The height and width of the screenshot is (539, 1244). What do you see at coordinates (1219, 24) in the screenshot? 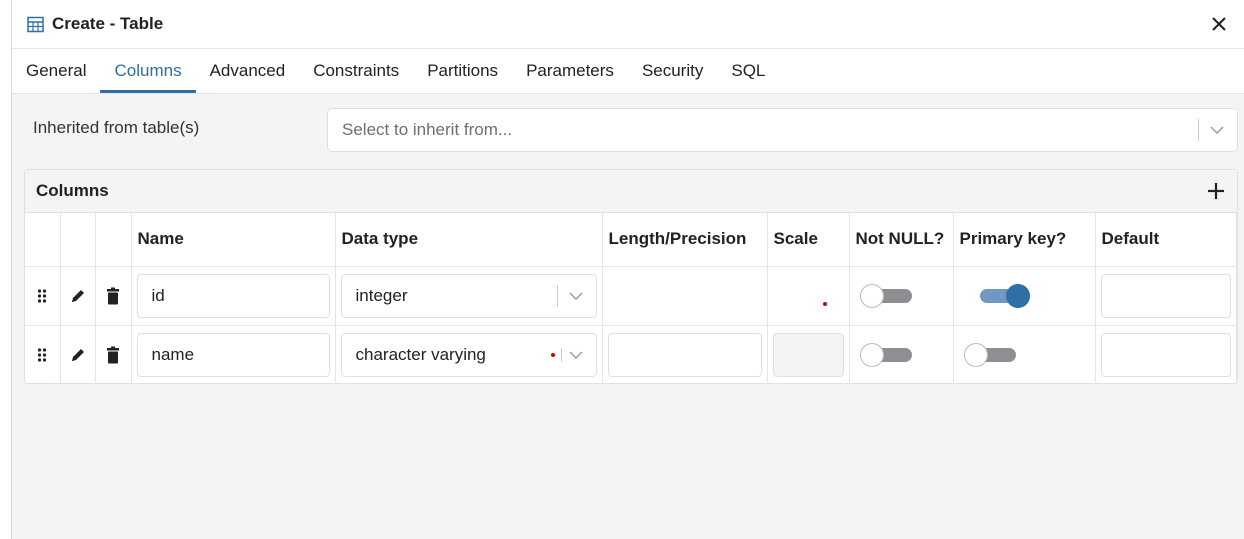
I see `close-icon` at bounding box center [1219, 24].